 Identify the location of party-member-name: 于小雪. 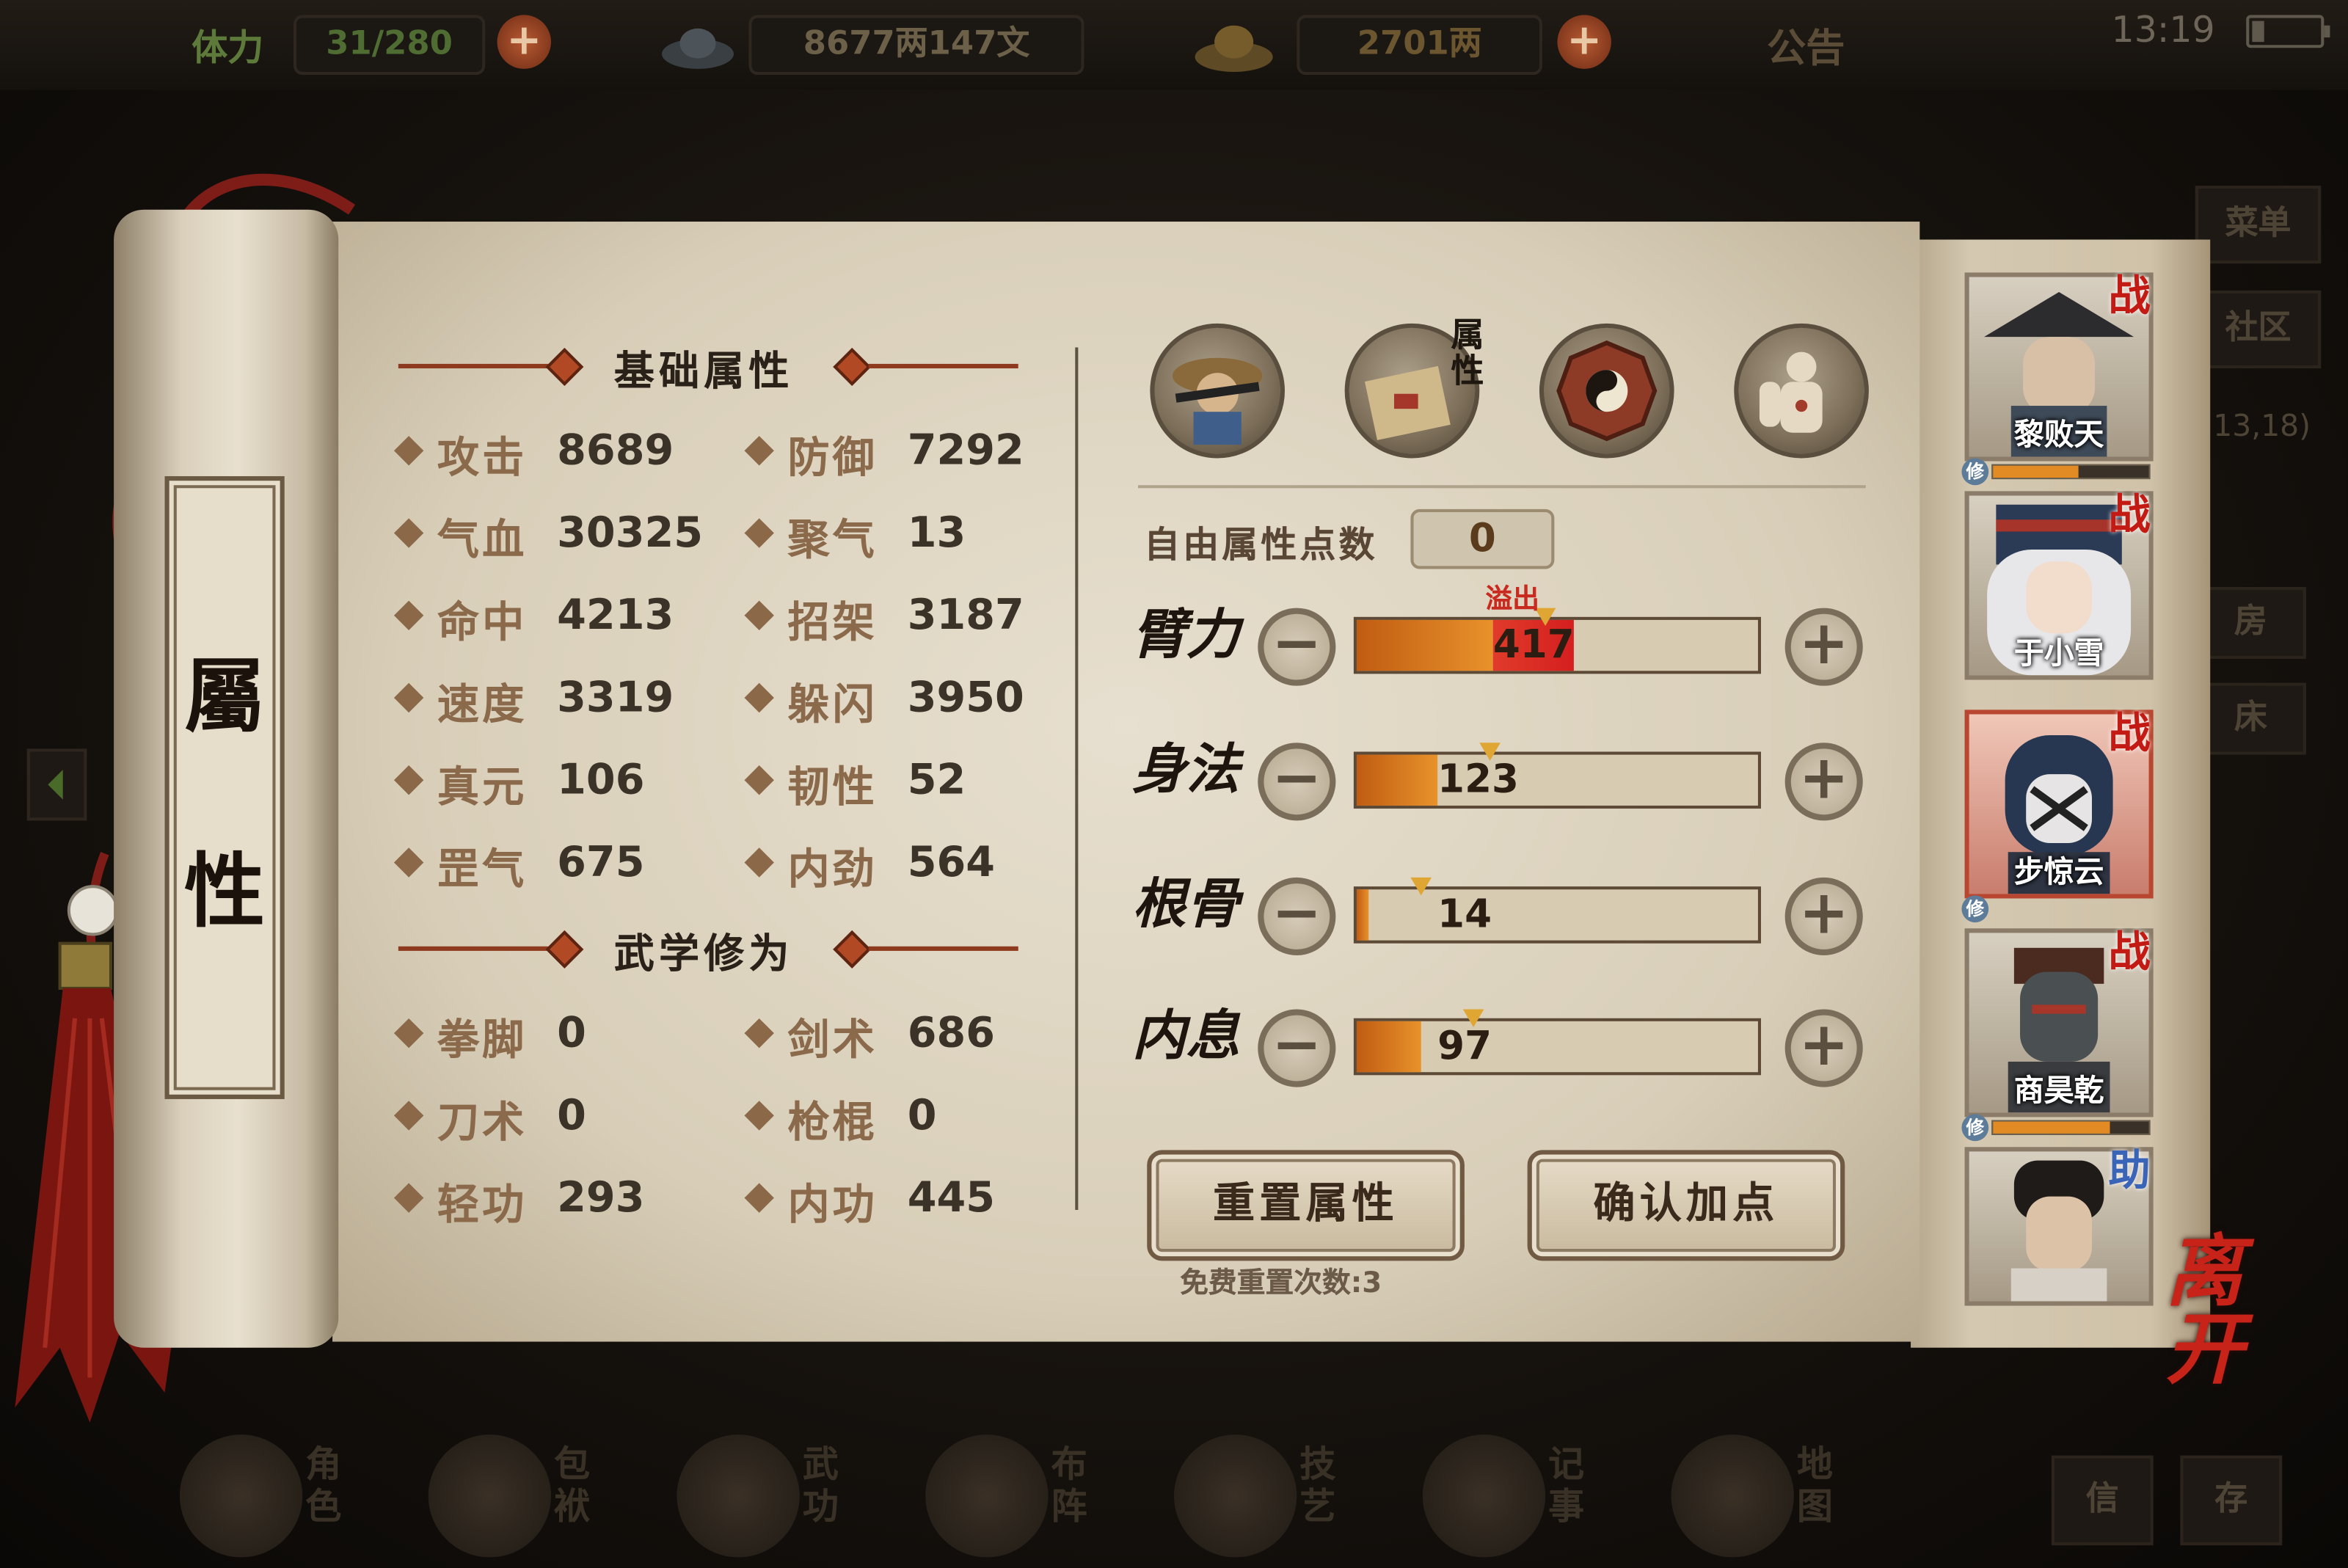
(2058, 653).